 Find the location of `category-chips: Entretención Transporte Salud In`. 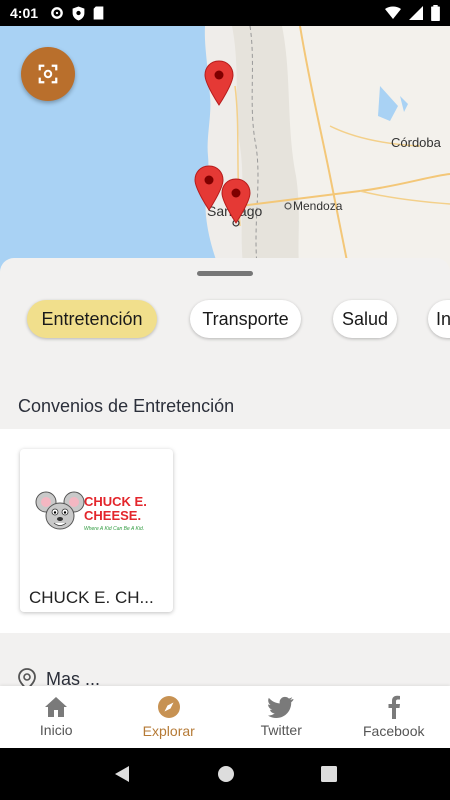

category-chips: Entretención Transporte Salud In is located at coordinates (225, 320).